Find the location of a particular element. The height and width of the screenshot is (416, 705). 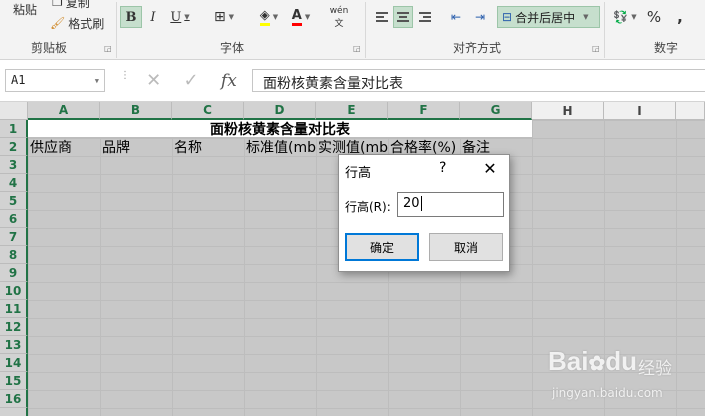

merge-center-button: ⊟ 合并后居中 ▼ is located at coordinates (548, 17).